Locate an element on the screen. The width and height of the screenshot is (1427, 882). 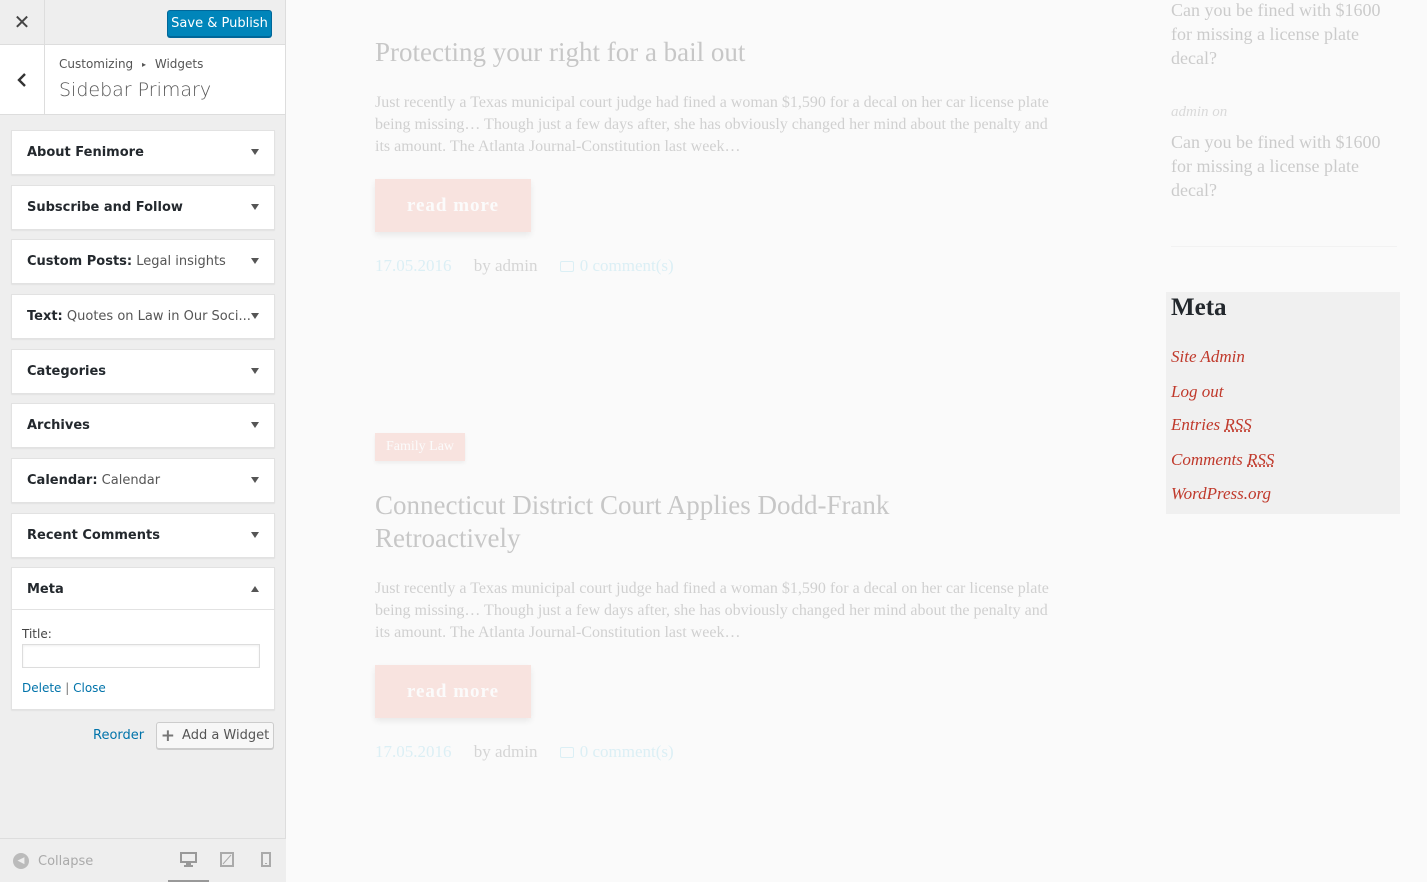
entries-rss-link: Entries RSS is located at coordinates (1211, 425).